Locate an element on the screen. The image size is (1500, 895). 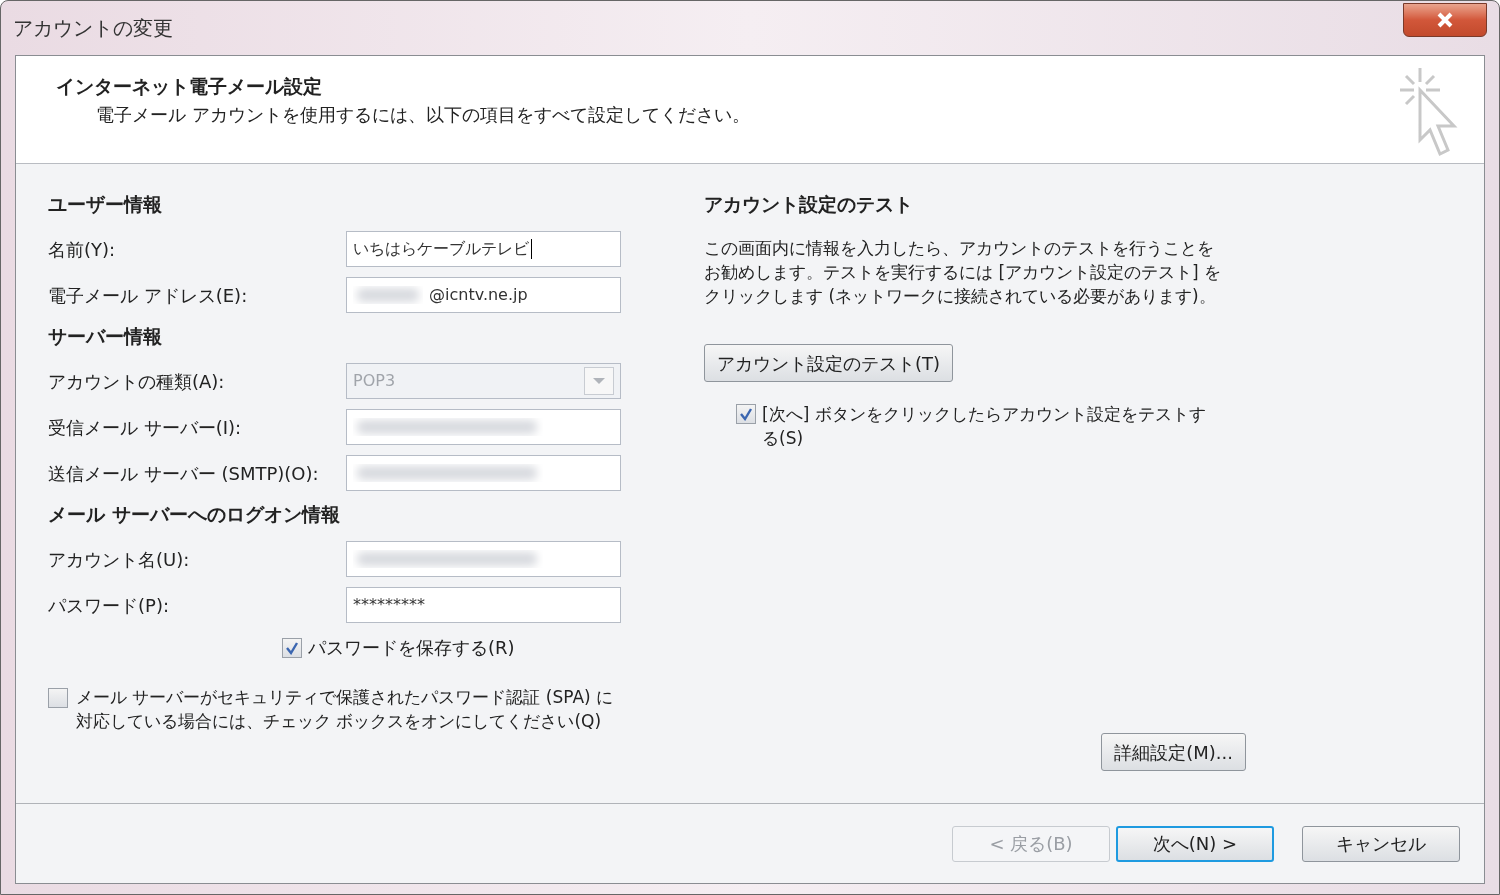
input-field: ********* is located at coordinates (483, 605).